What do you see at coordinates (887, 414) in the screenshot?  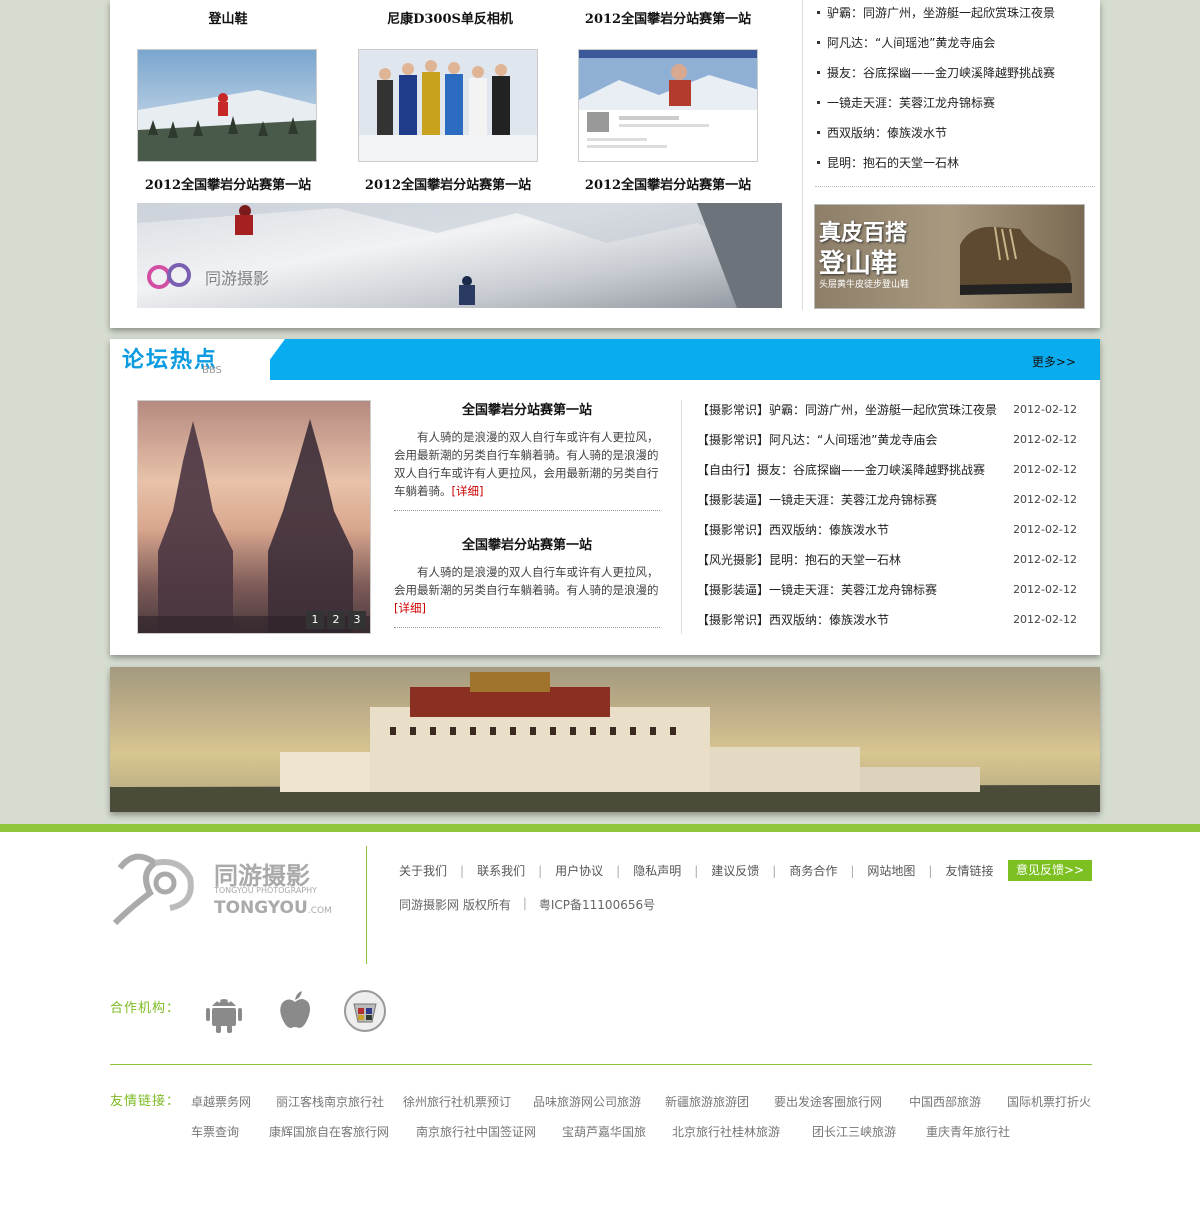 I see `thread-item: 【摄影常识】驴霸：同游广州，坐游艇一起欣赏珠江夜景 2012-02-12` at bounding box center [887, 414].